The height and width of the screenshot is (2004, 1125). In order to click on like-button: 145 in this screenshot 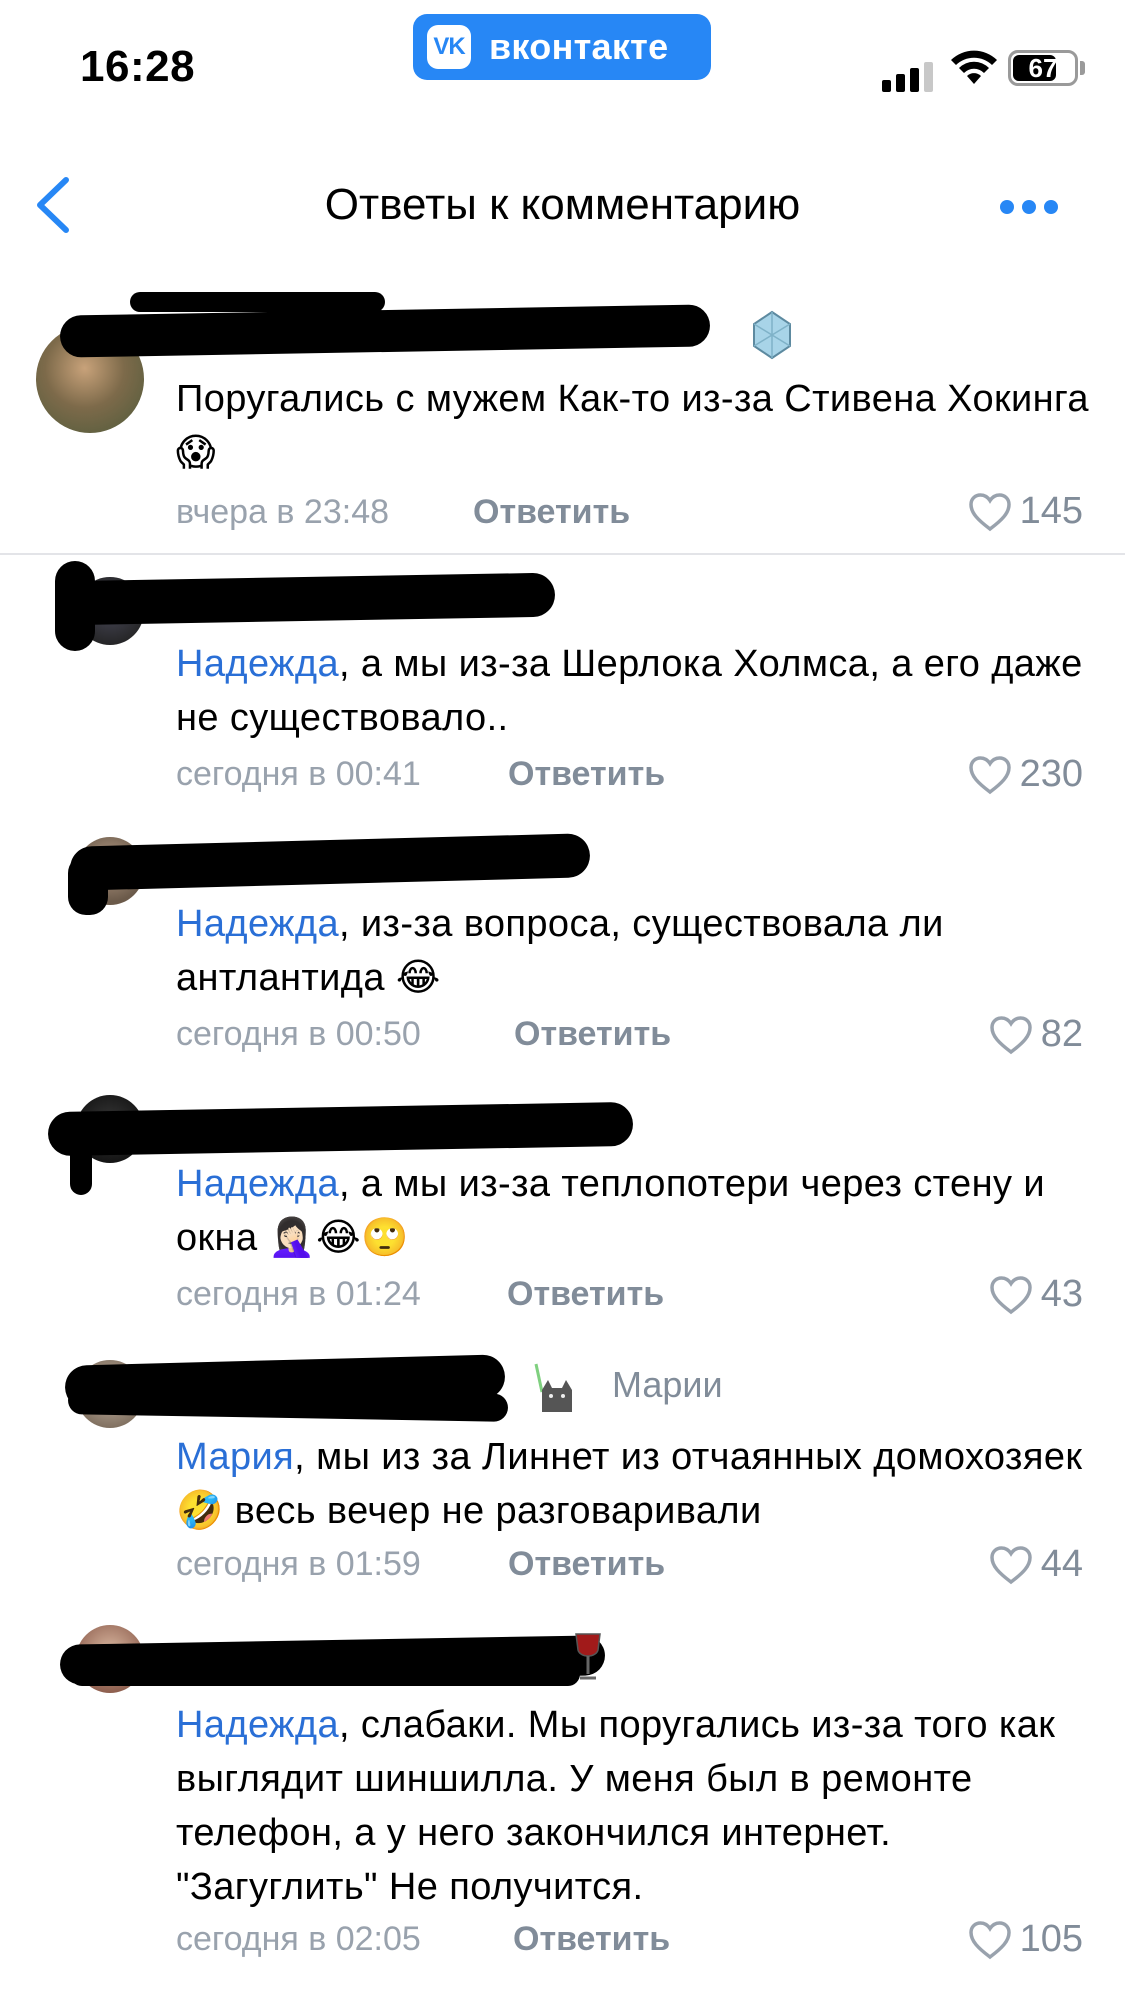, I will do `click(1025, 511)`.